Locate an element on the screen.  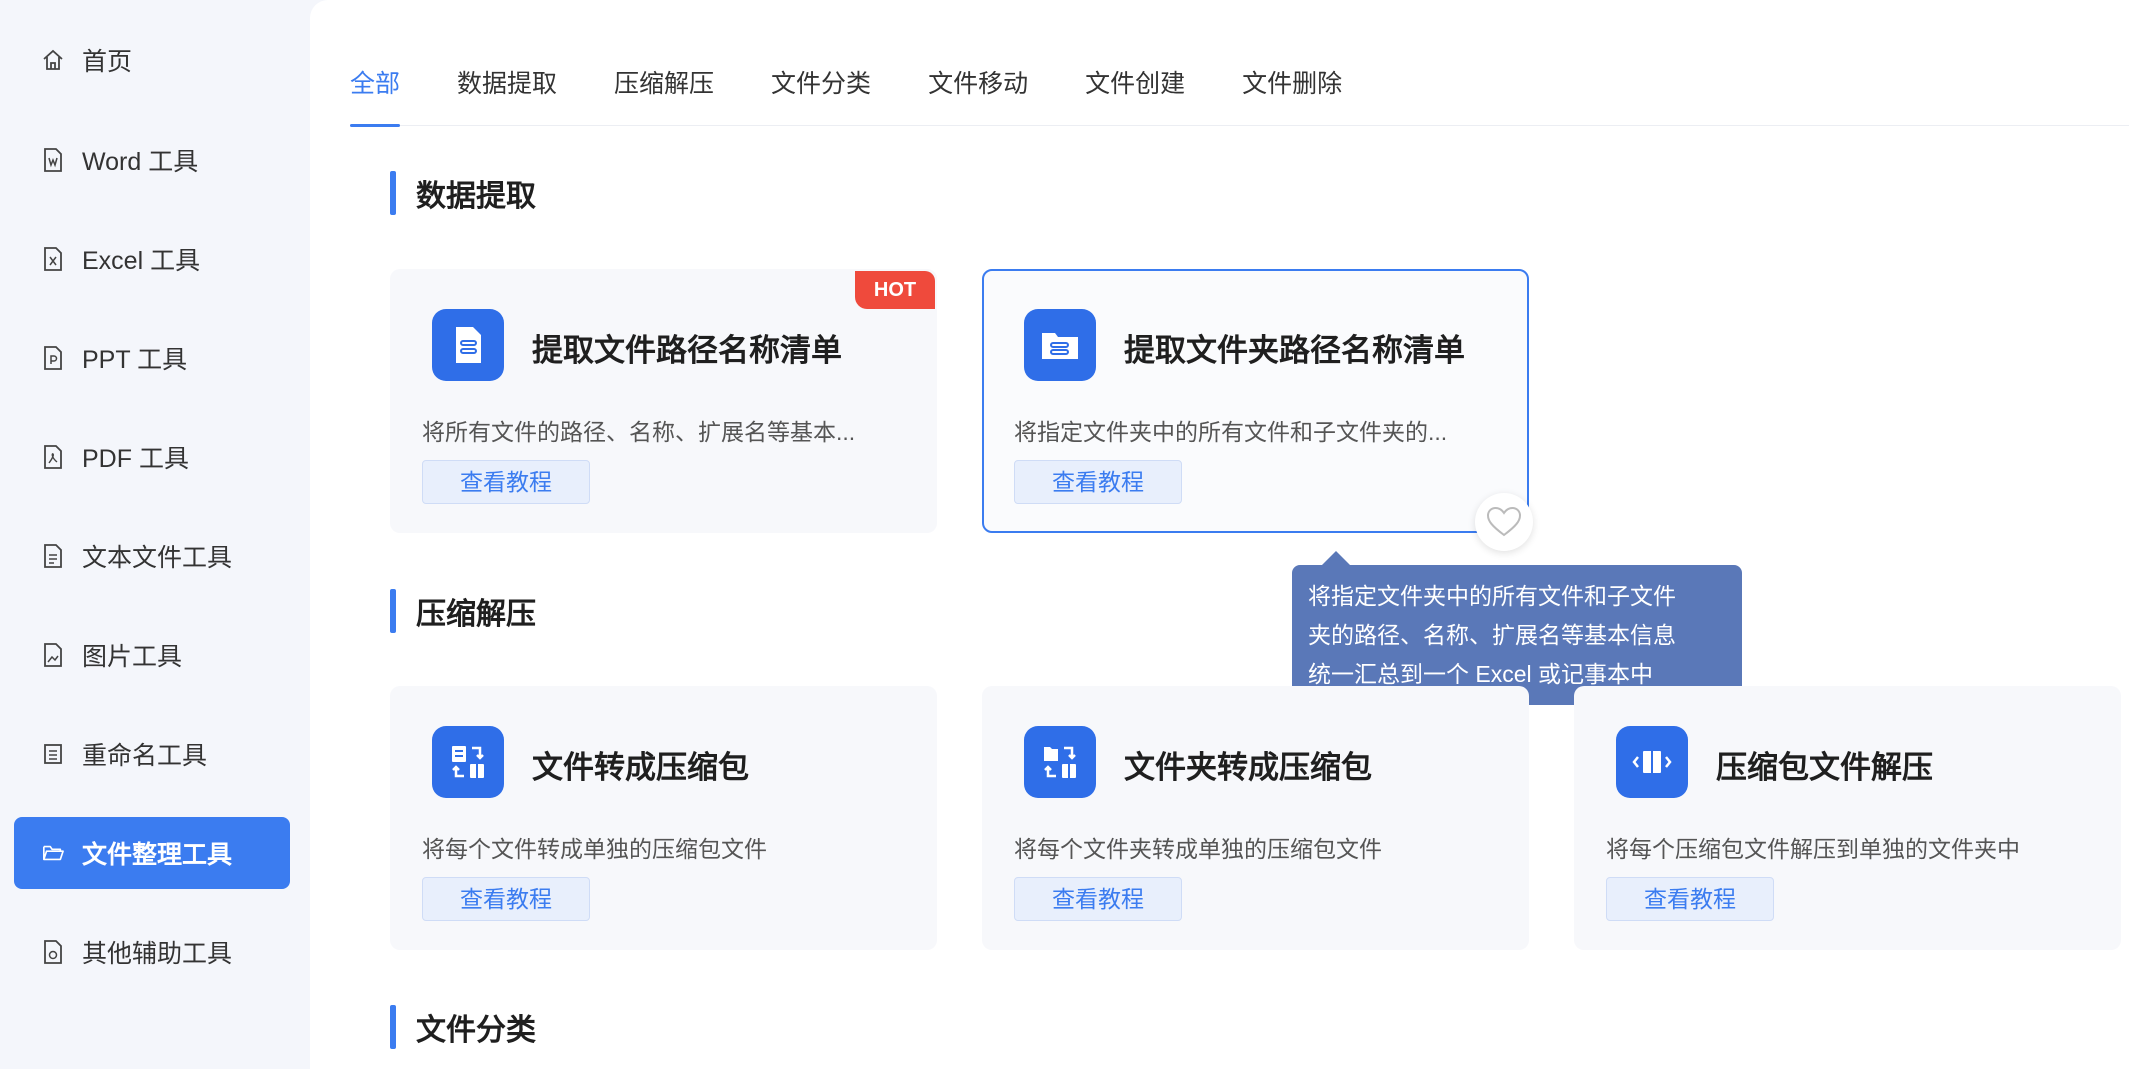
misc-tool-icon is located at coordinates (53, 952).